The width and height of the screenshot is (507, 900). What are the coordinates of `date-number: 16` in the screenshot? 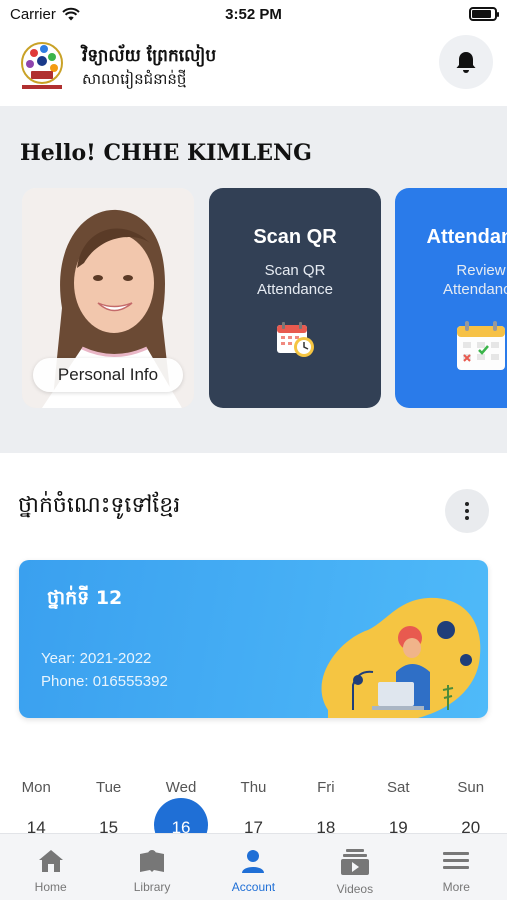 It's located at (181, 825).